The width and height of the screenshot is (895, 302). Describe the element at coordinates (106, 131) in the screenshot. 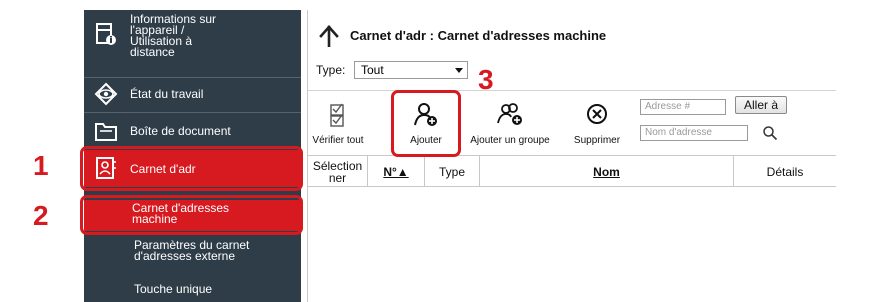

I see `folder-icon` at that location.